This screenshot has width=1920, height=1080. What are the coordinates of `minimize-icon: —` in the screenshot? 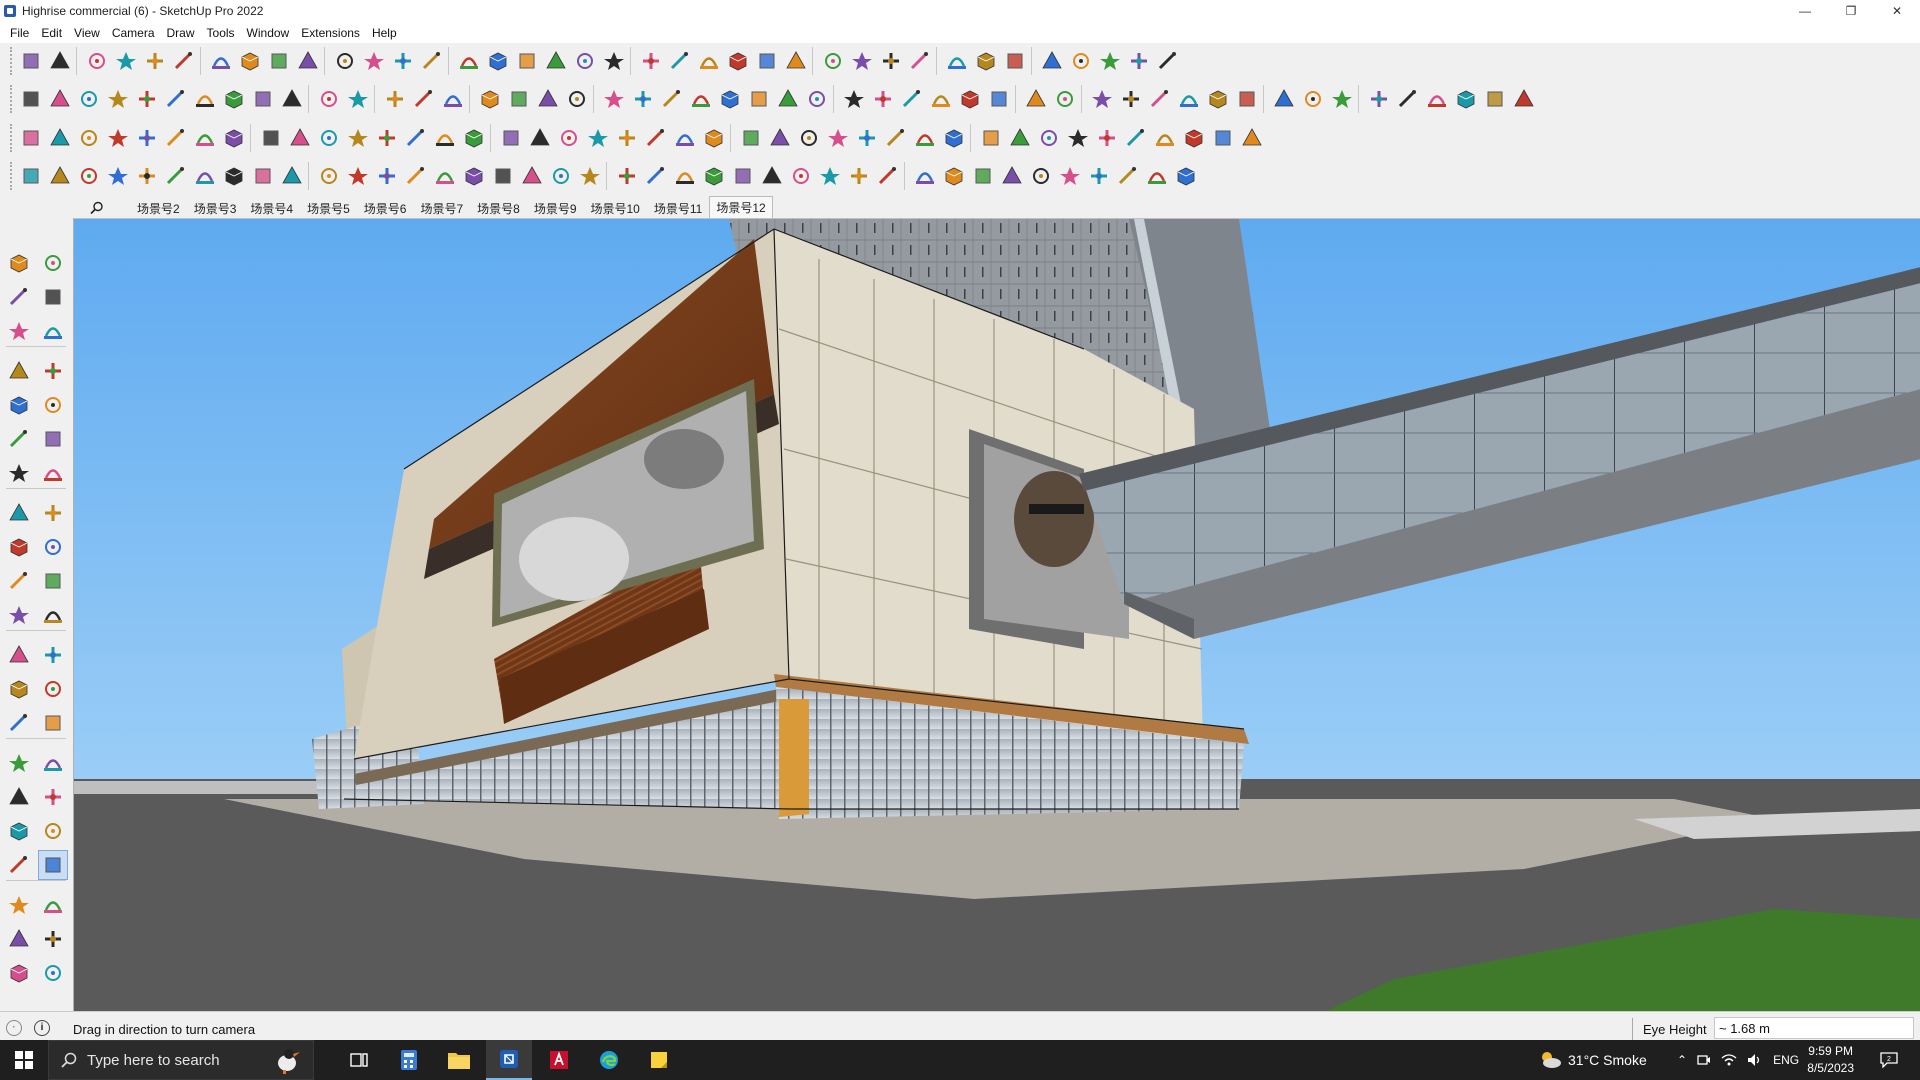 It's located at (1805, 11).